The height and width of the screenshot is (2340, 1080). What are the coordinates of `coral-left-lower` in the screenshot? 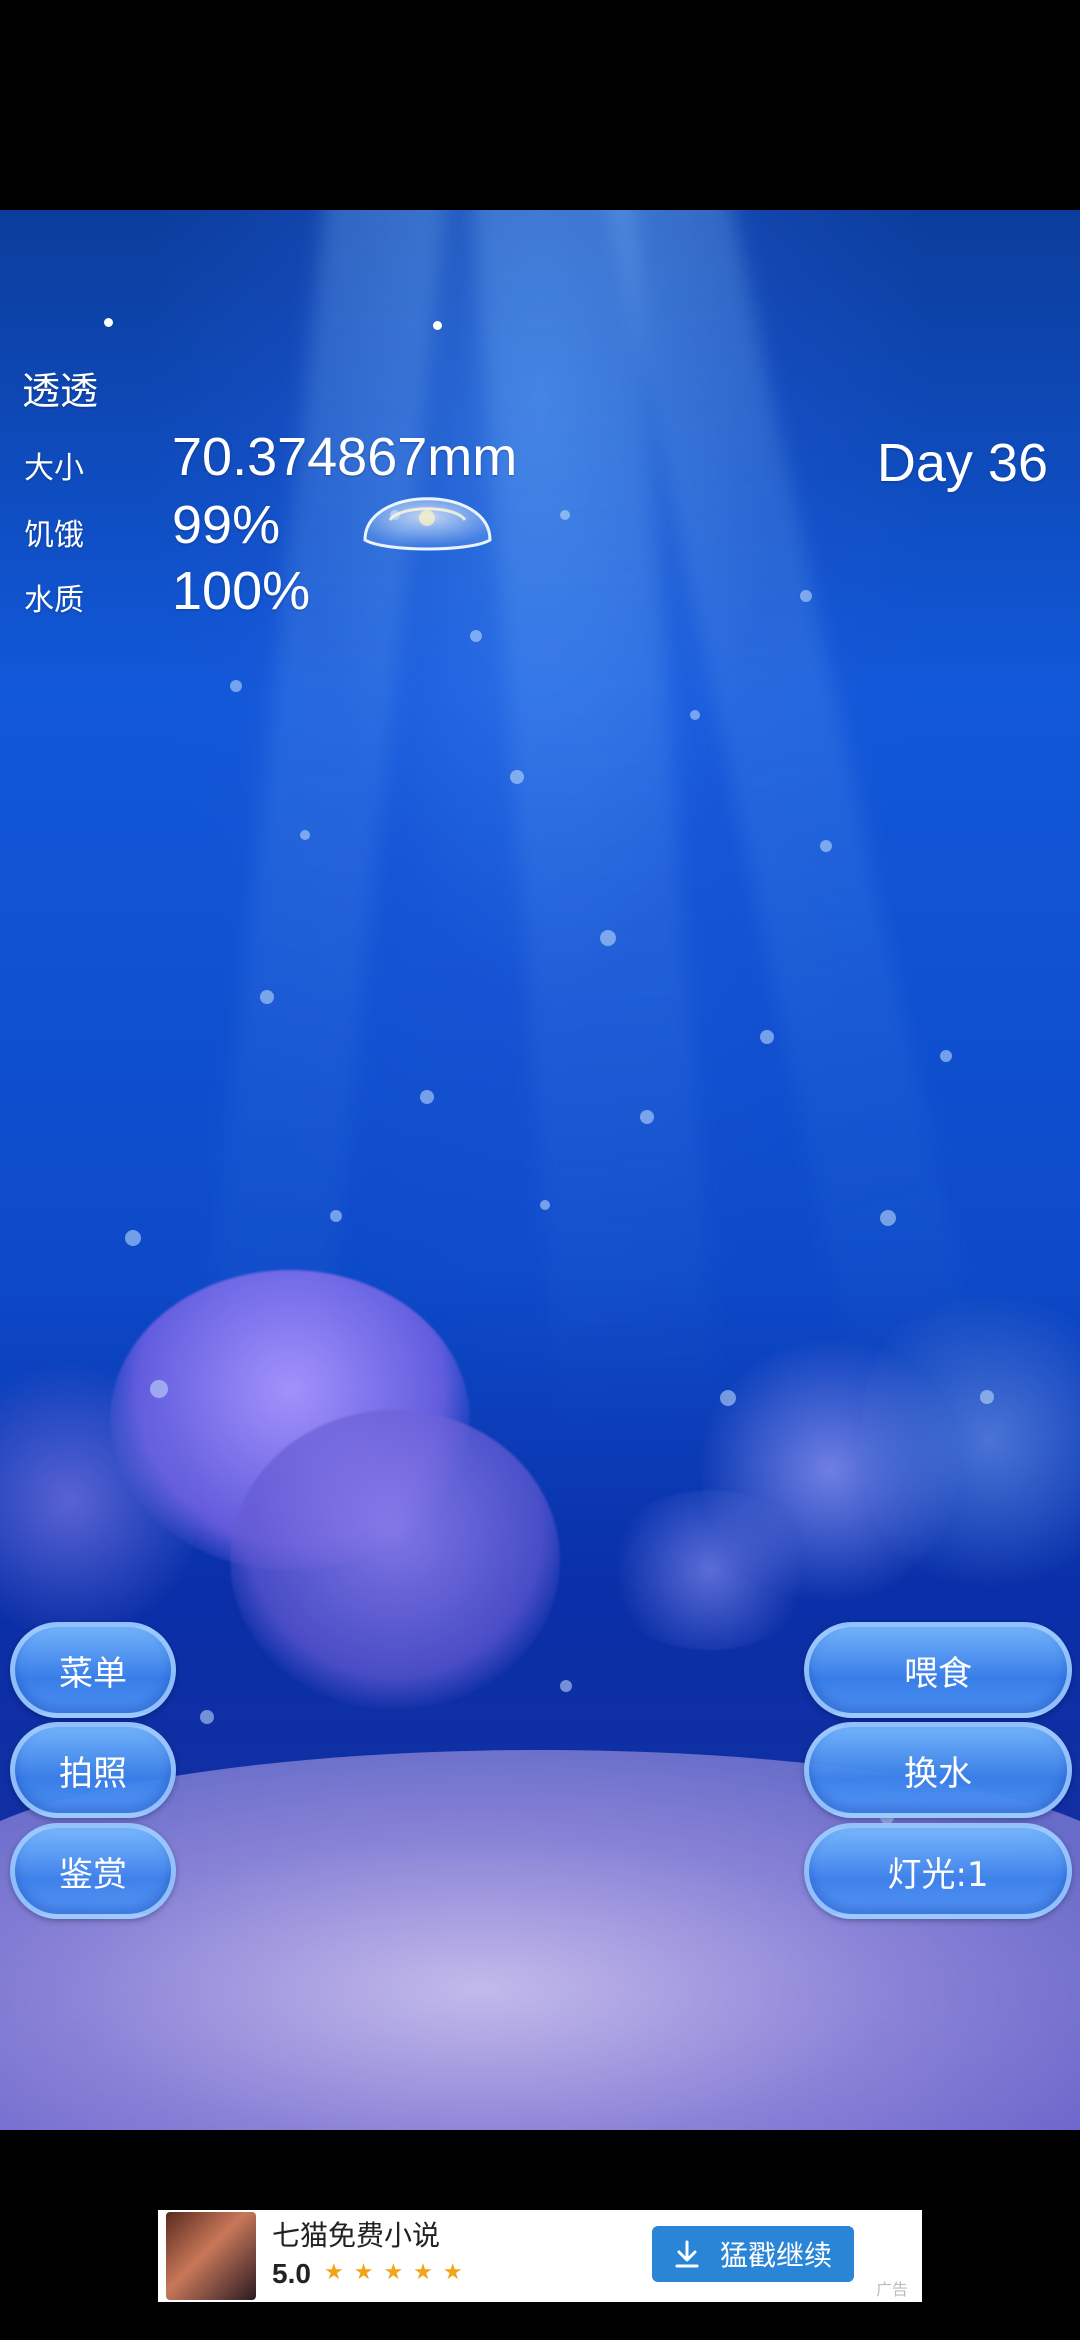 It's located at (395, 1560).